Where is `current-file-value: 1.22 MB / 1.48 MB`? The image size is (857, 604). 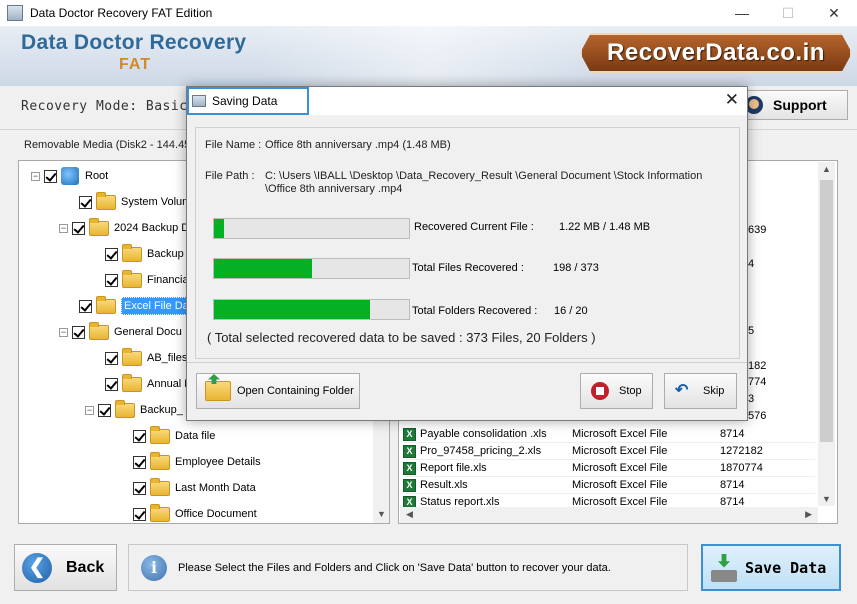
current-file-value: 1.22 MB / 1.48 MB is located at coordinates (605, 227).